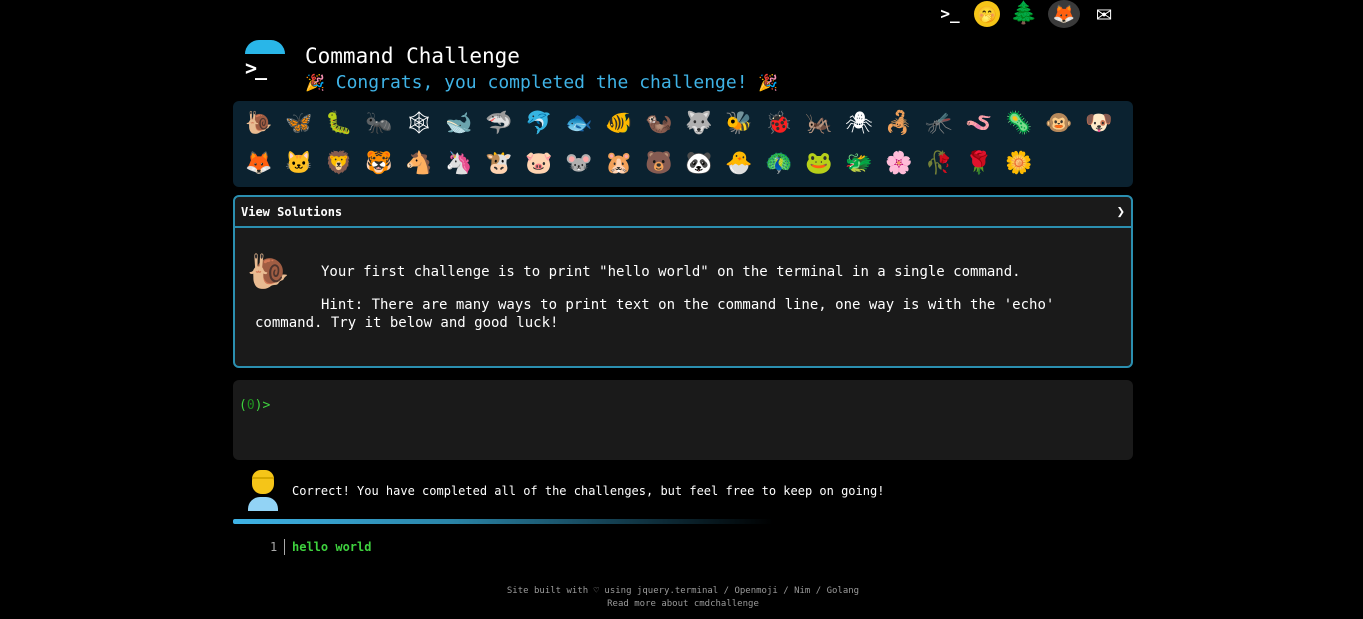 Image resolution: width=1363 pixels, height=619 pixels. What do you see at coordinates (256, 68) in the screenshot?
I see `logo-prompt: >_` at bounding box center [256, 68].